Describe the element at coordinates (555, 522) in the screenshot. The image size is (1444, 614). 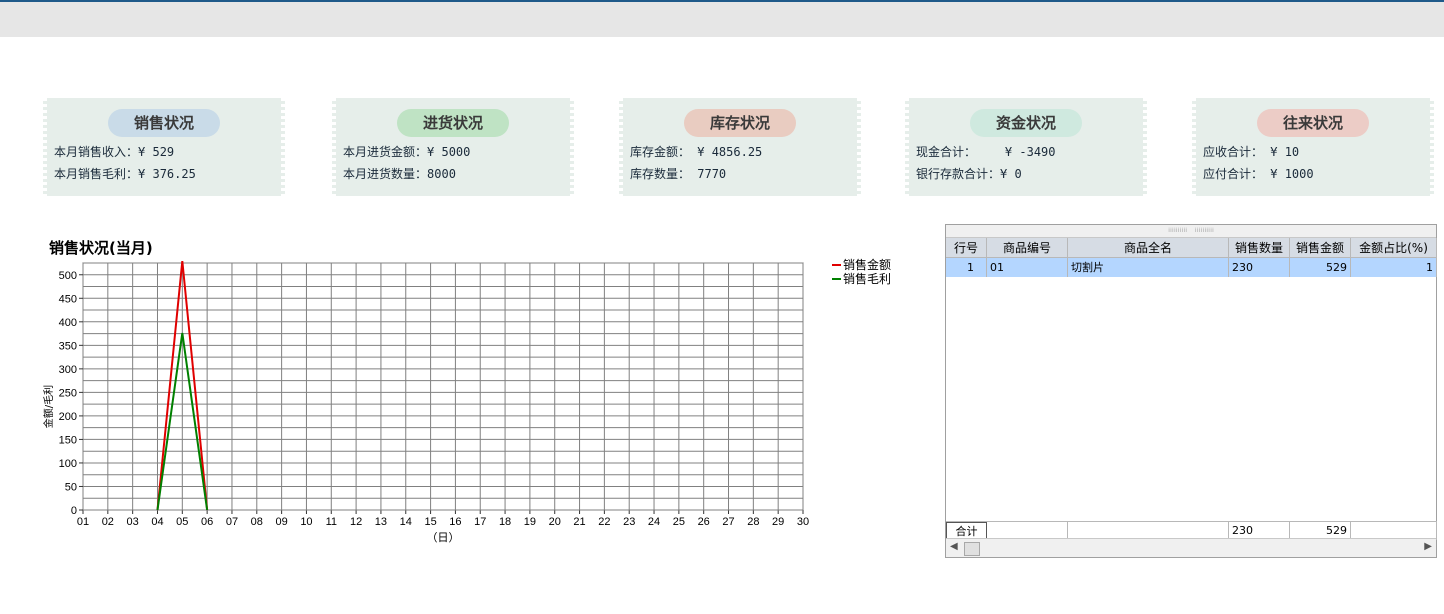
I see `x-tick-label: 20` at that location.